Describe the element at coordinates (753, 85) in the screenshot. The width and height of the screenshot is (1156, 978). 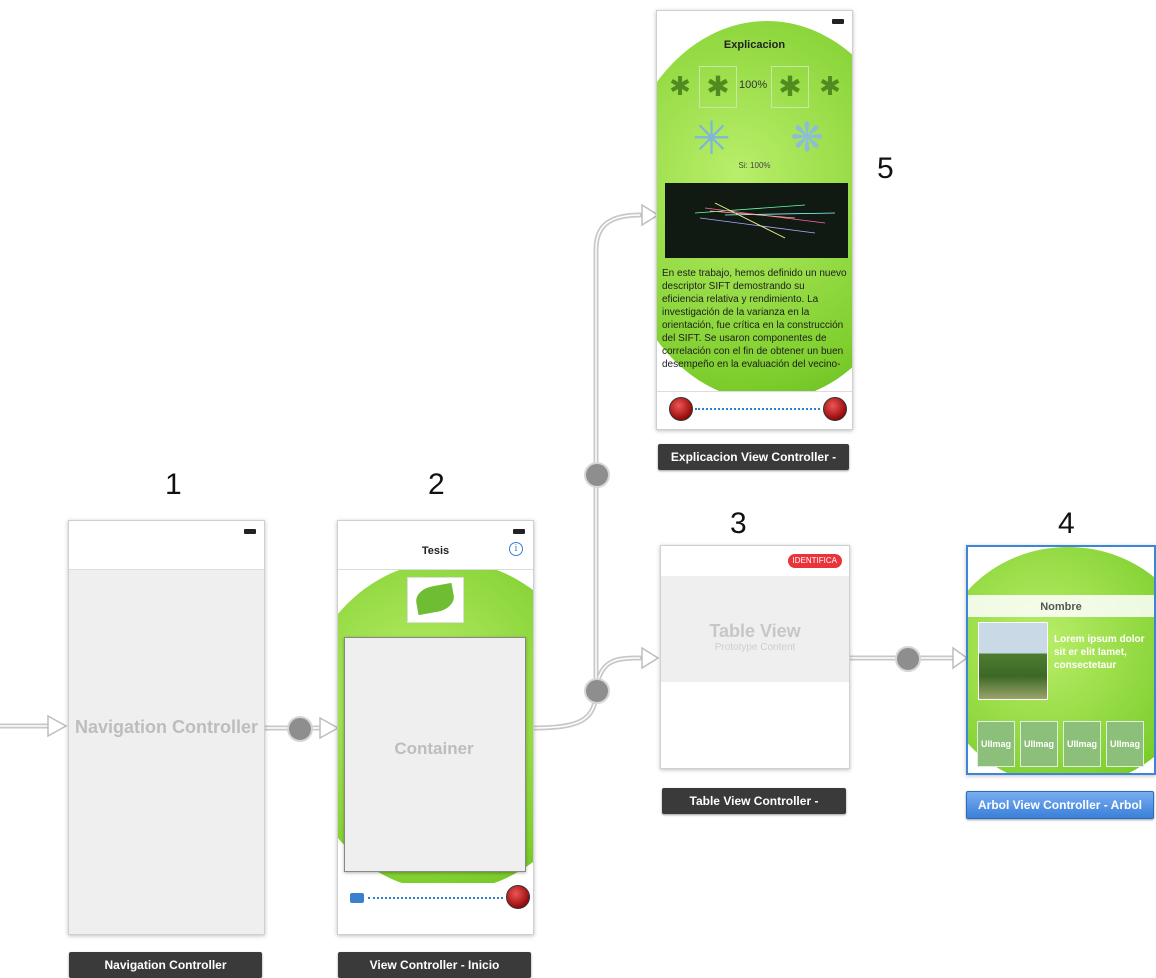
I see `percent-label: 100%` at that location.